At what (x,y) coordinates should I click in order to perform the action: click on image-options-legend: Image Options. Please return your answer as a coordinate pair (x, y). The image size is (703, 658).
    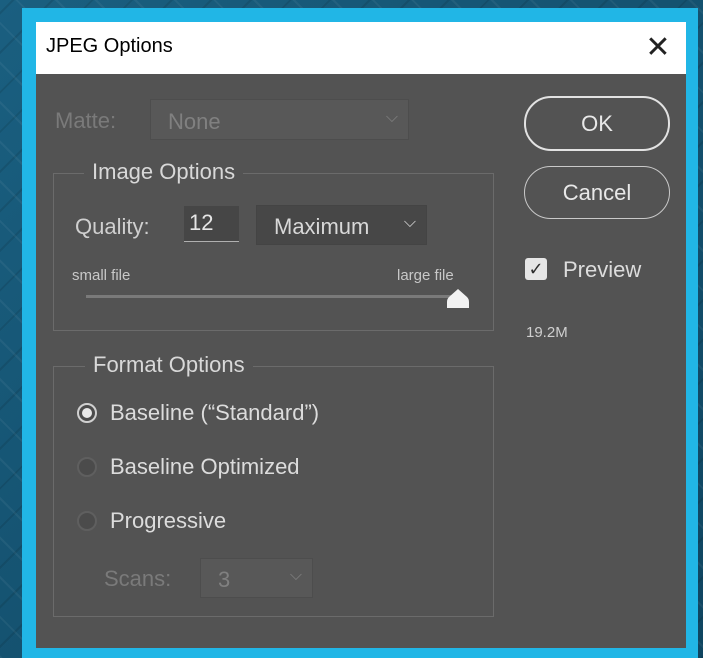
    Looking at the image, I should click on (164, 172).